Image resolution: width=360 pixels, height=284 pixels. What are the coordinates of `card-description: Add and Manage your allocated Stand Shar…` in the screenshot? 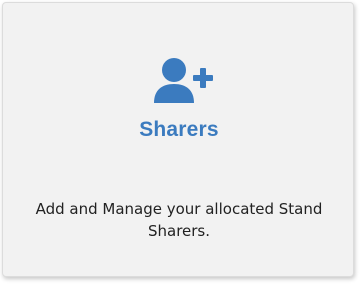 It's located at (179, 220).